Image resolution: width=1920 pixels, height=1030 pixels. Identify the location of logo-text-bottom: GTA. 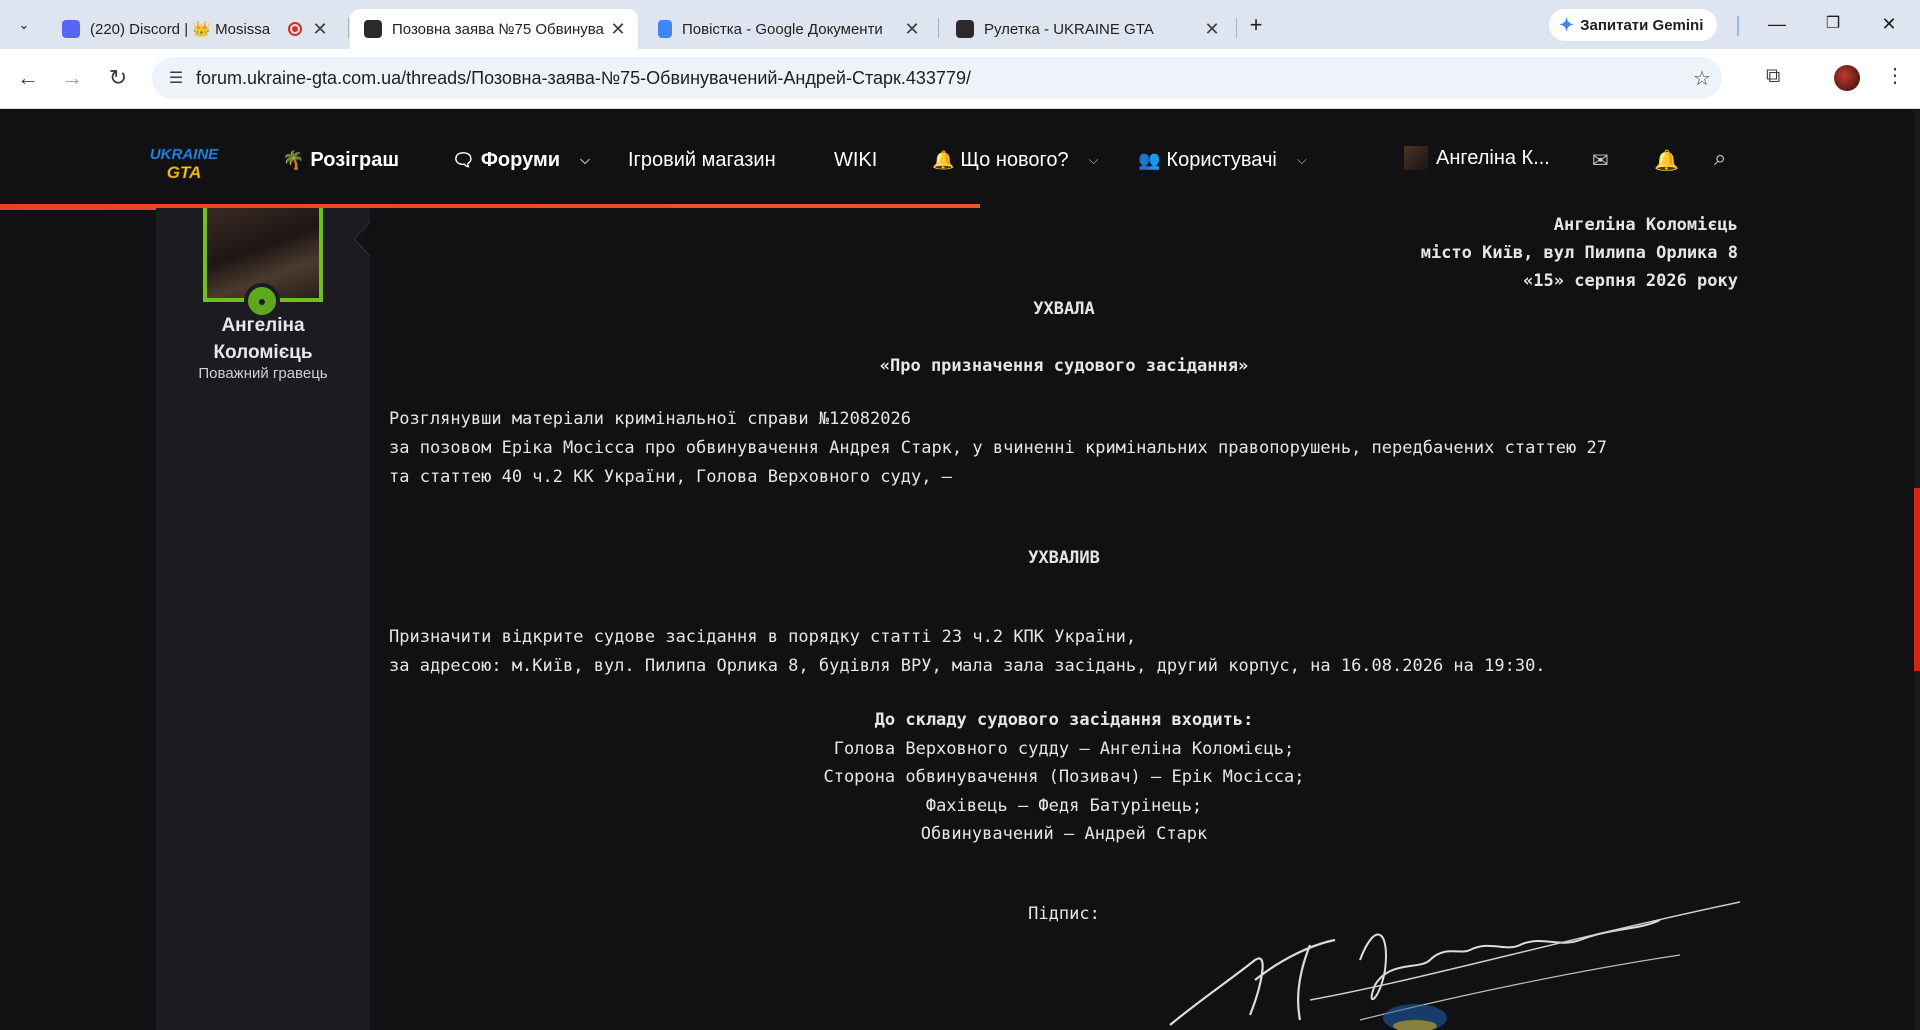
(184, 172).